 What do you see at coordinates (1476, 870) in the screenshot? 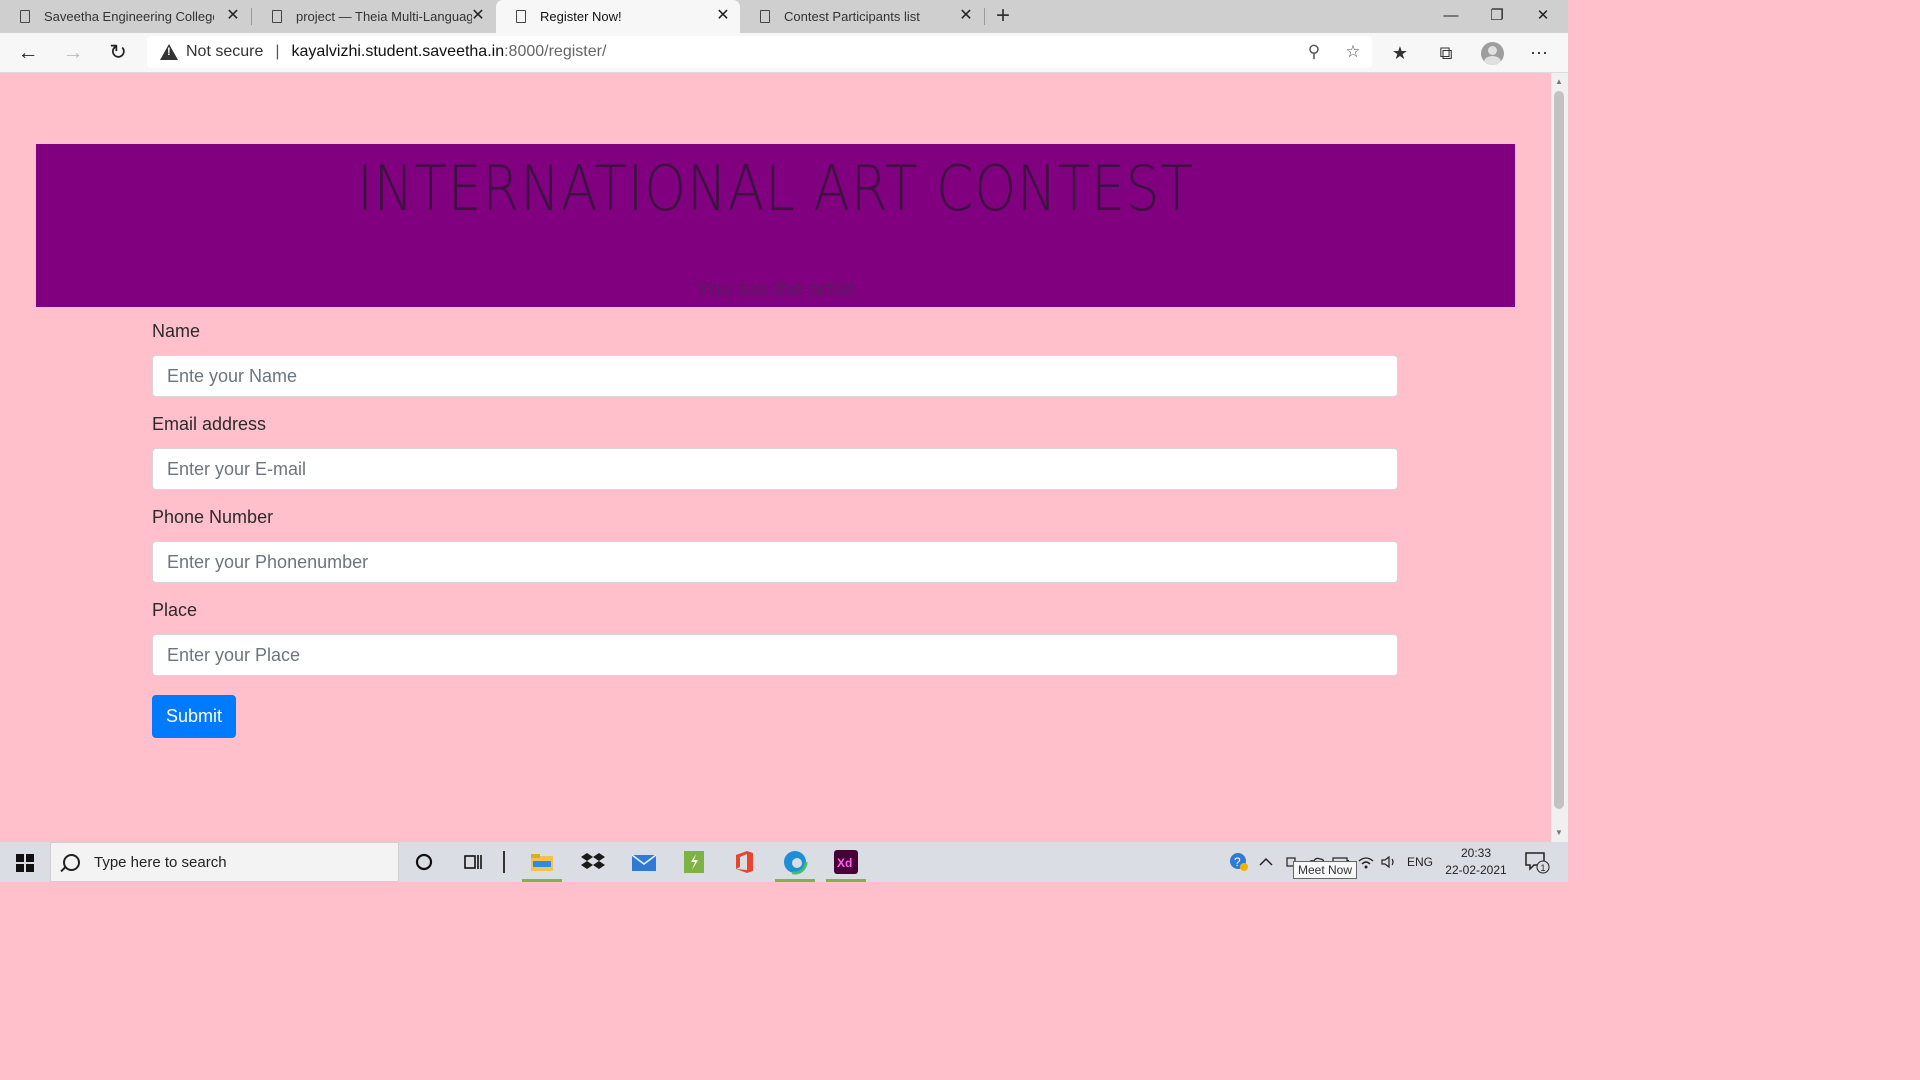
I see `clock-date: 22-02-2021` at bounding box center [1476, 870].